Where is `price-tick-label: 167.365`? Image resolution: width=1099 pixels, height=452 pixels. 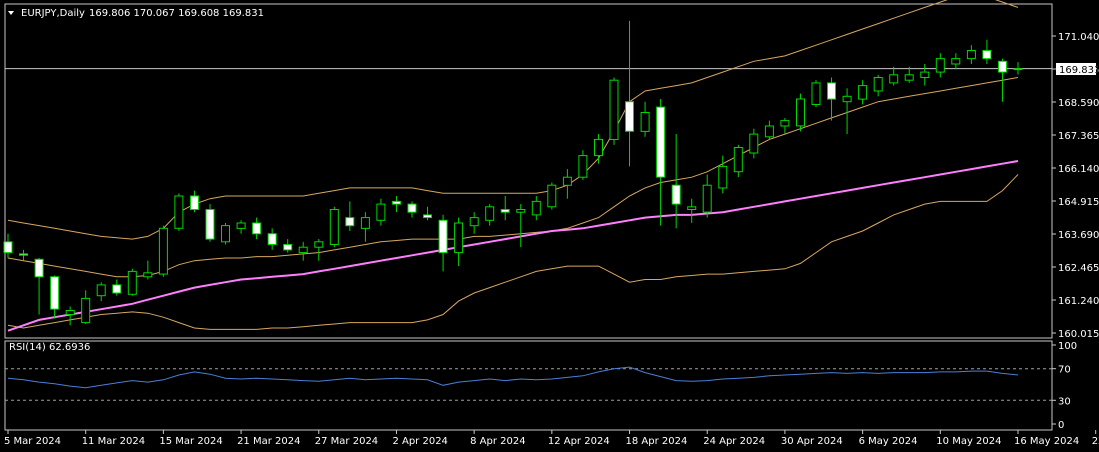
price-tick-label: 167.365 is located at coordinates (1078, 136).